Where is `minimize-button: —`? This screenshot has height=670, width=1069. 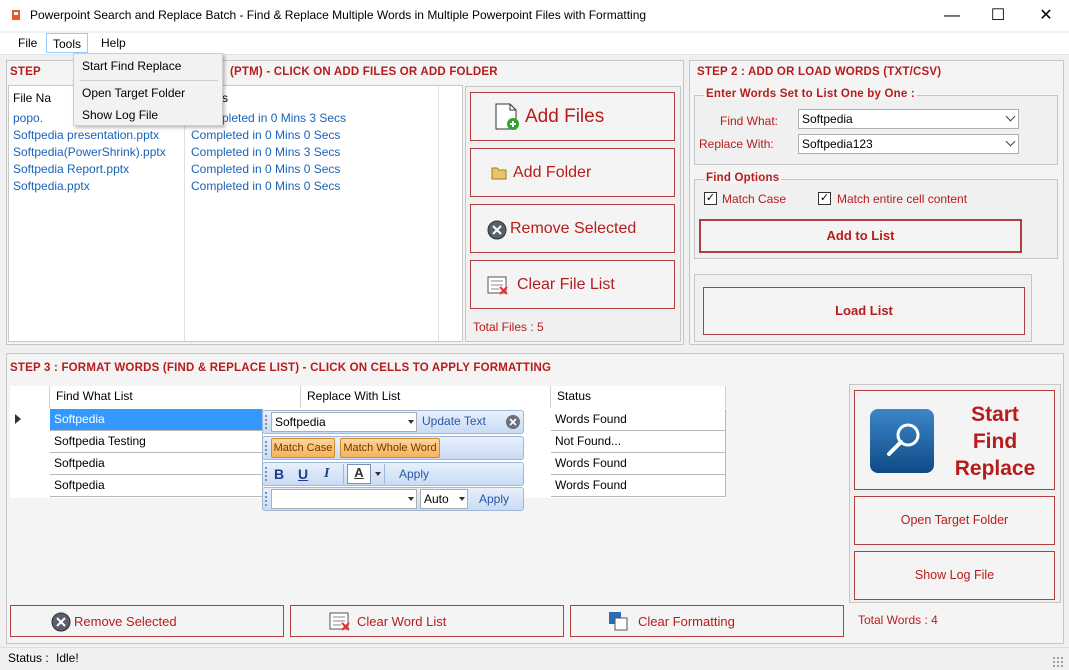 minimize-button: — is located at coordinates (952, 15).